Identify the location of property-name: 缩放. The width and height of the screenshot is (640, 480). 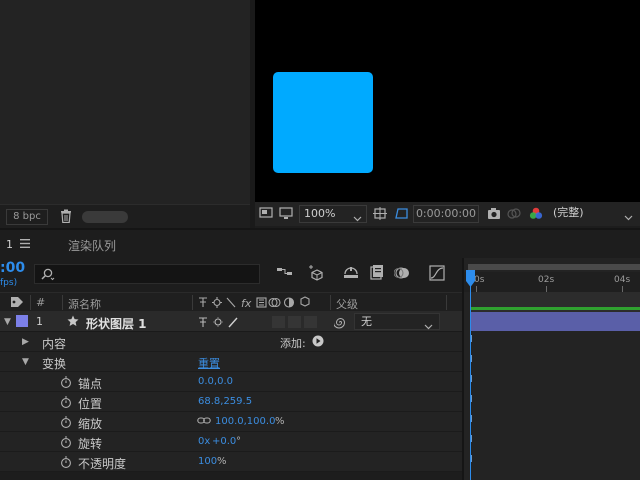
(90, 424).